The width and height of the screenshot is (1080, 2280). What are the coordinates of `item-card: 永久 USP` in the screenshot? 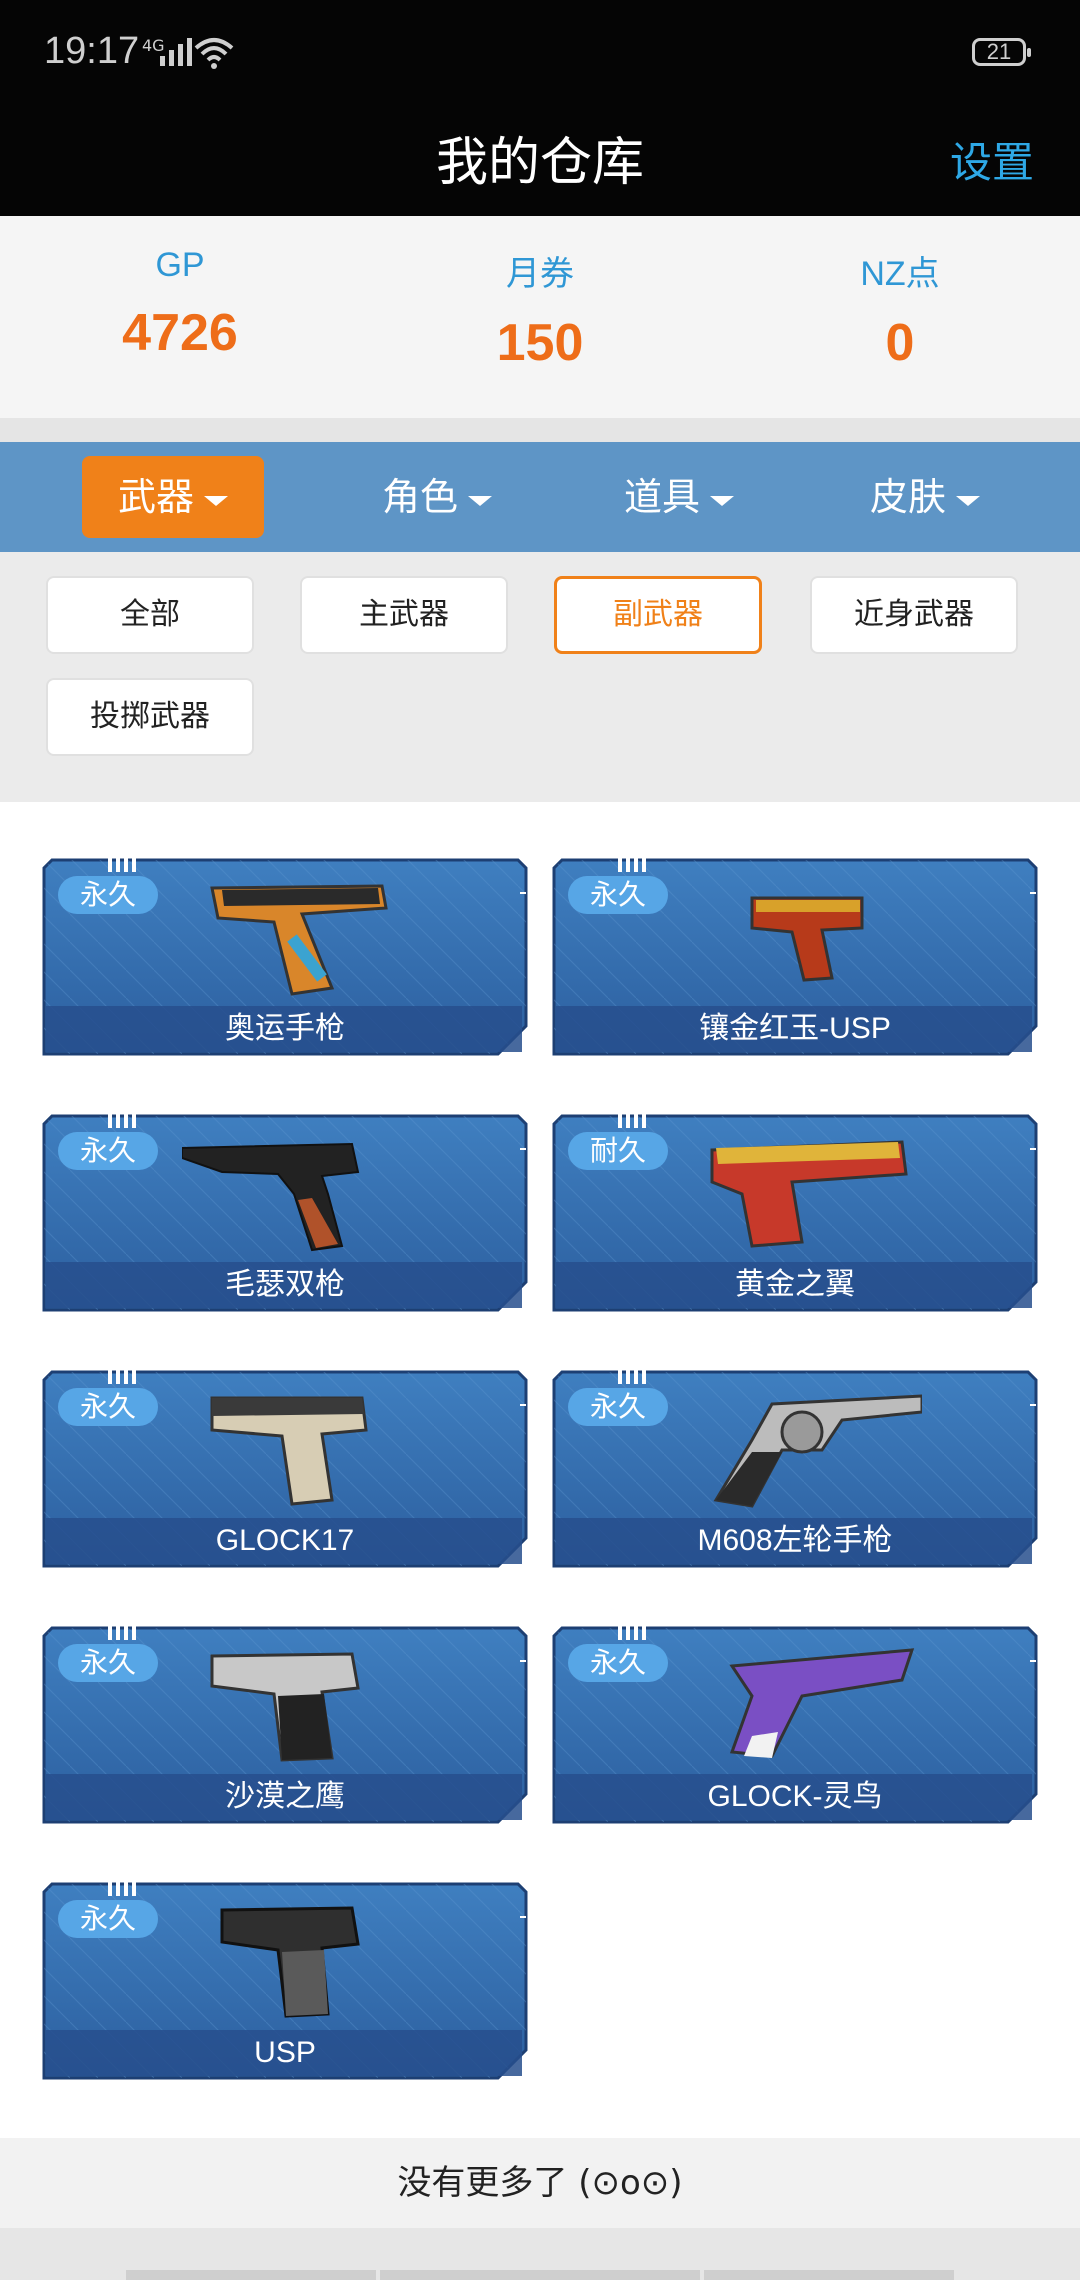 It's located at (285, 1981).